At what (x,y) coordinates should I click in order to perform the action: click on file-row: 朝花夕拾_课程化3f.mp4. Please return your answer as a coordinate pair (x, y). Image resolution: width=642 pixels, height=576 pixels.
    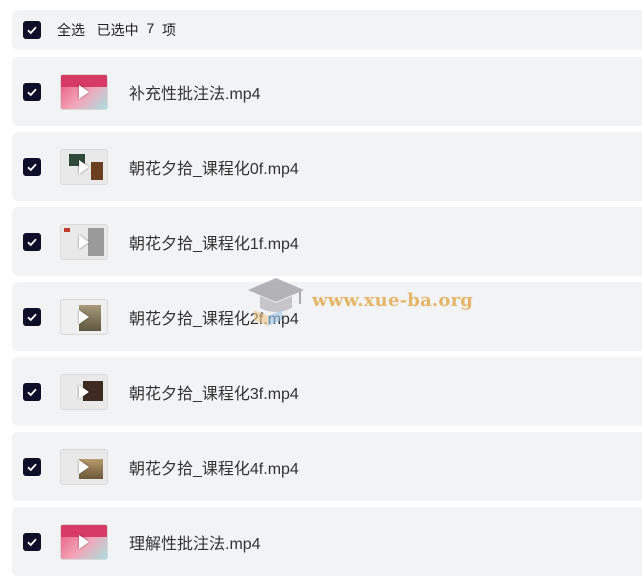
    Looking at the image, I should click on (327, 391).